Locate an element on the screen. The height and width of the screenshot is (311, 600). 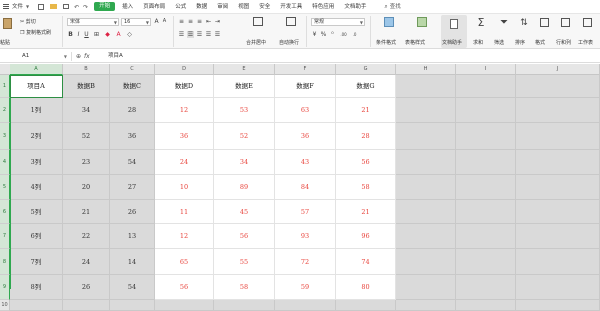
column-title-cell: 项目A is located at coordinates (36, 86).